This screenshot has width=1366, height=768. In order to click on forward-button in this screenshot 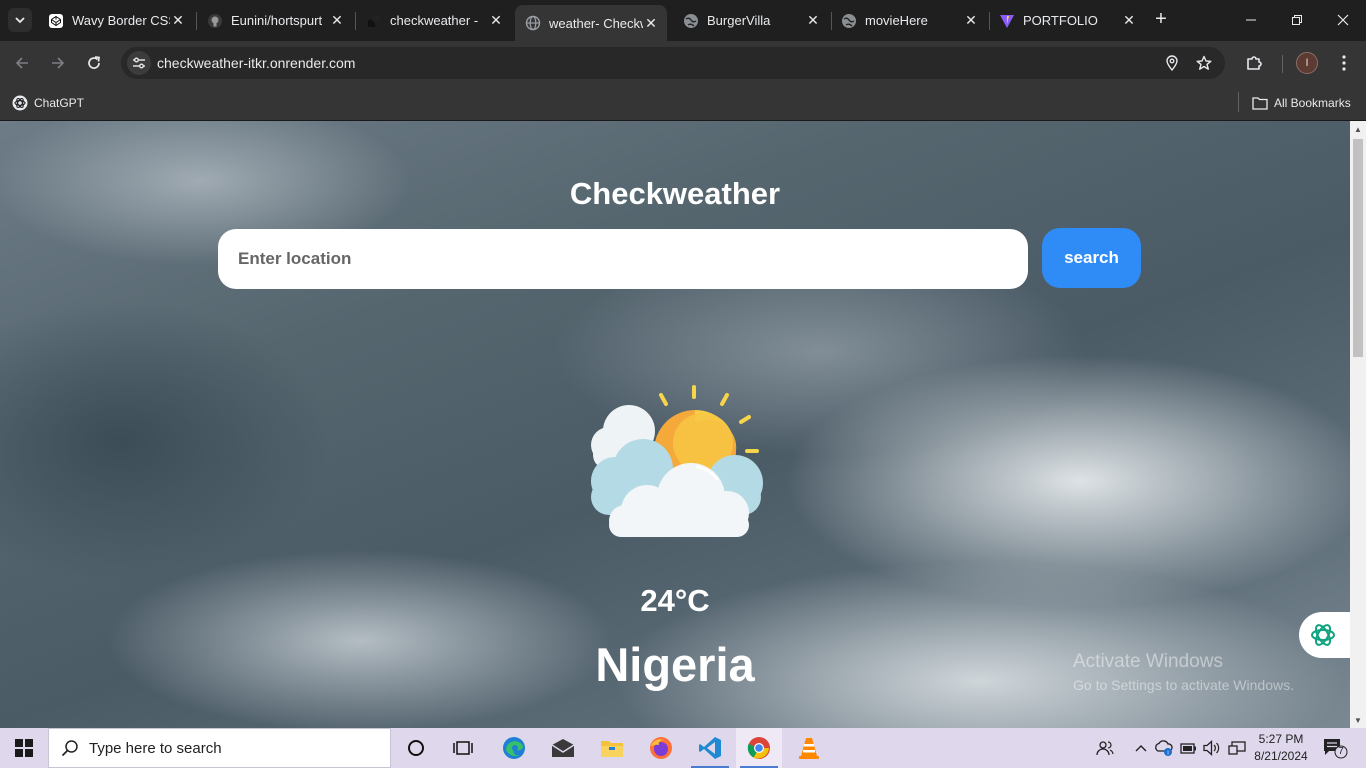, I will do `click(58, 63)`.